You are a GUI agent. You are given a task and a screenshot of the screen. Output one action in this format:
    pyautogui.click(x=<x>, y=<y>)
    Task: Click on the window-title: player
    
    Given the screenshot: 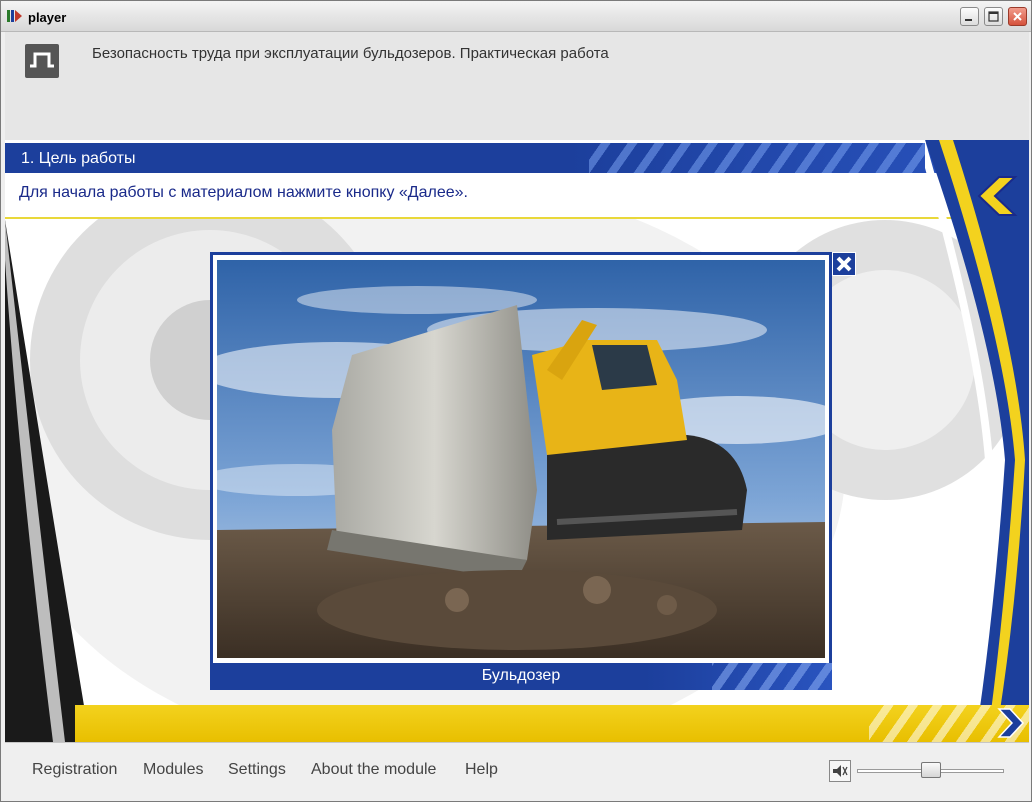 What is the action you would take?
    pyautogui.click(x=47, y=17)
    